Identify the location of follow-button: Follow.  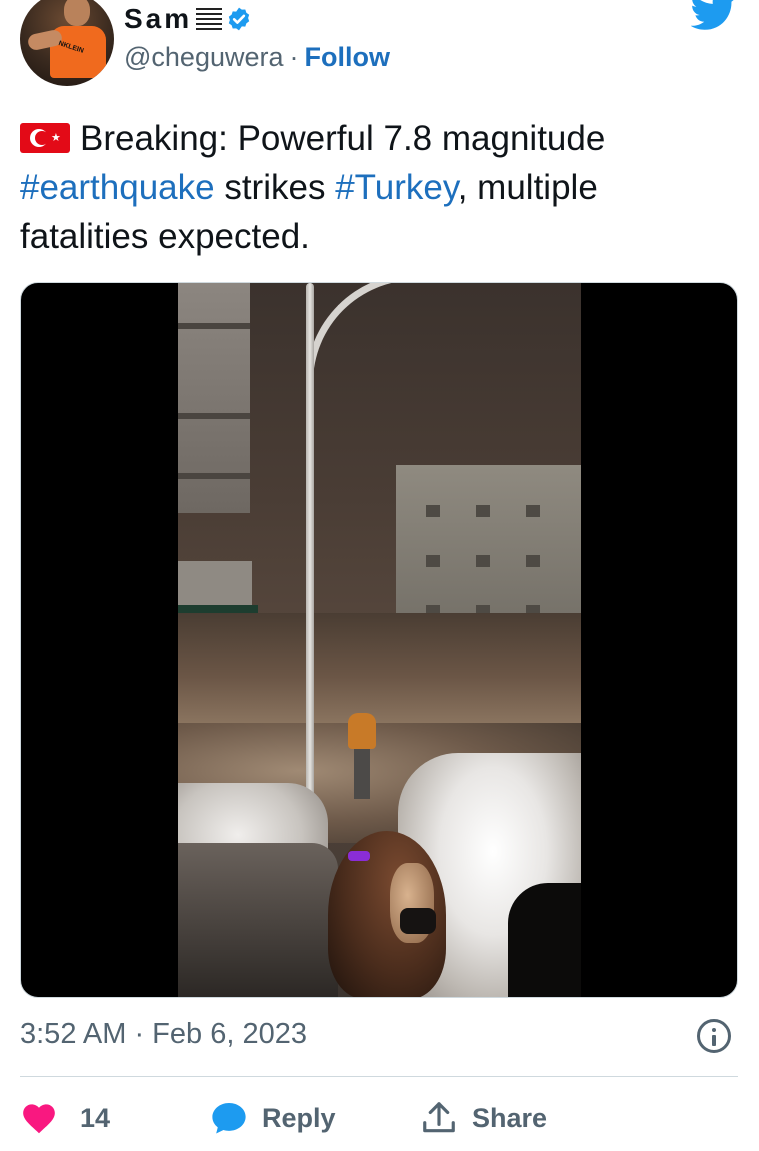
(347, 57).